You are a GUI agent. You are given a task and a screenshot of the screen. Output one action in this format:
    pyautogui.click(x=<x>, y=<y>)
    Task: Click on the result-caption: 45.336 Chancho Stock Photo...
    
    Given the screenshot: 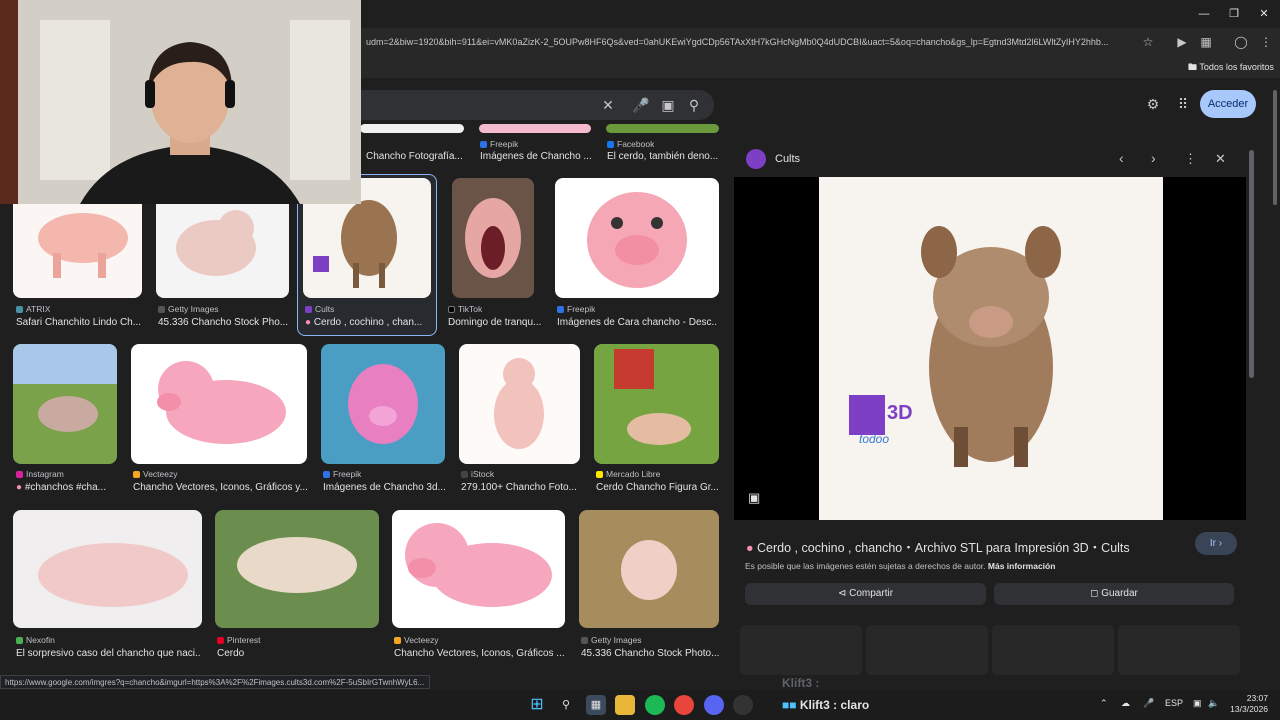 What is the action you would take?
    pyautogui.click(x=650, y=653)
    